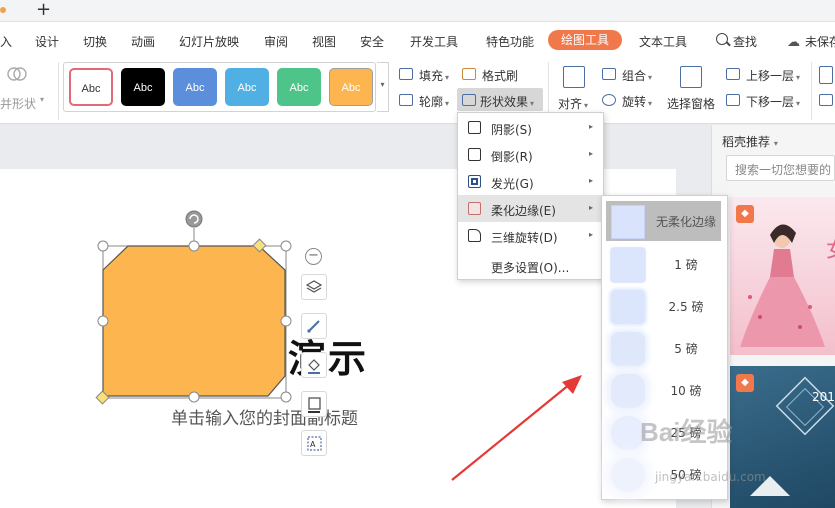 Image resolution: width=835 pixels, height=508 pixels. I want to click on menu-unsaved: 未保存, so click(820, 41).